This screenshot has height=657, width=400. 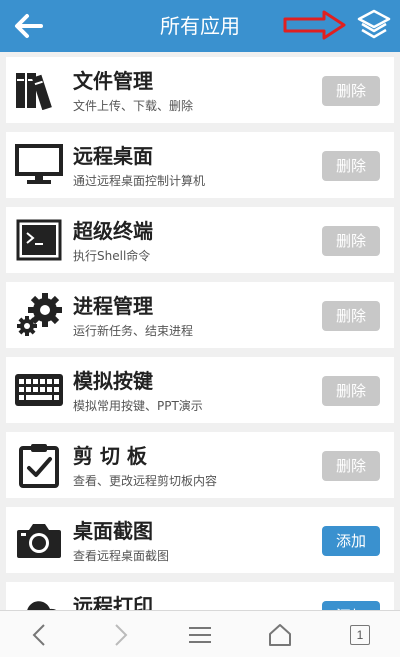 I want to click on app-item-file-manager: 文件管理 文件上传、下载、删除 删除, so click(x=200, y=90).